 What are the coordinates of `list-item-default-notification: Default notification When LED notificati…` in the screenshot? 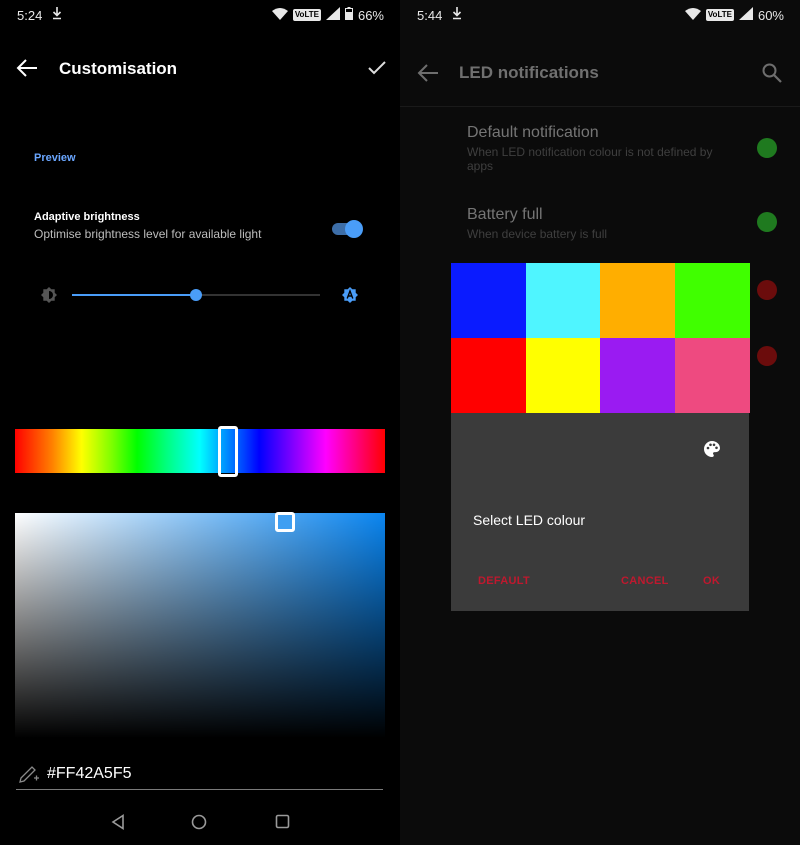 It's located at (600, 147).